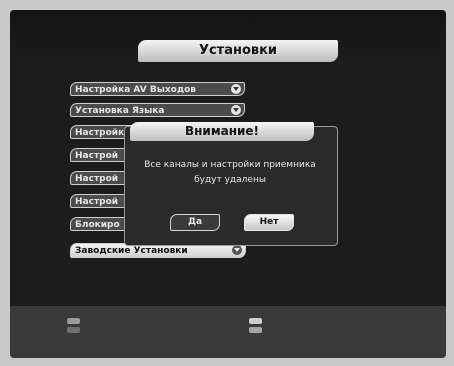 Image resolution: width=454 pixels, height=366 pixels. What do you see at coordinates (135, 90) in the screenshot?
I see `menu-item-label: Настройка AV Выходов` at bounding box center [135, 90].